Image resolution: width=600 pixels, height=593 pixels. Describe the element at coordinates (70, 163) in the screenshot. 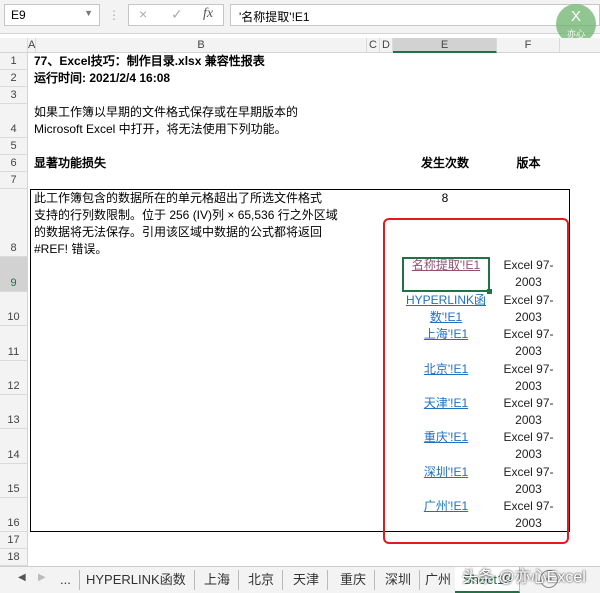

I see `section-title: 显著功能损失` at that location.